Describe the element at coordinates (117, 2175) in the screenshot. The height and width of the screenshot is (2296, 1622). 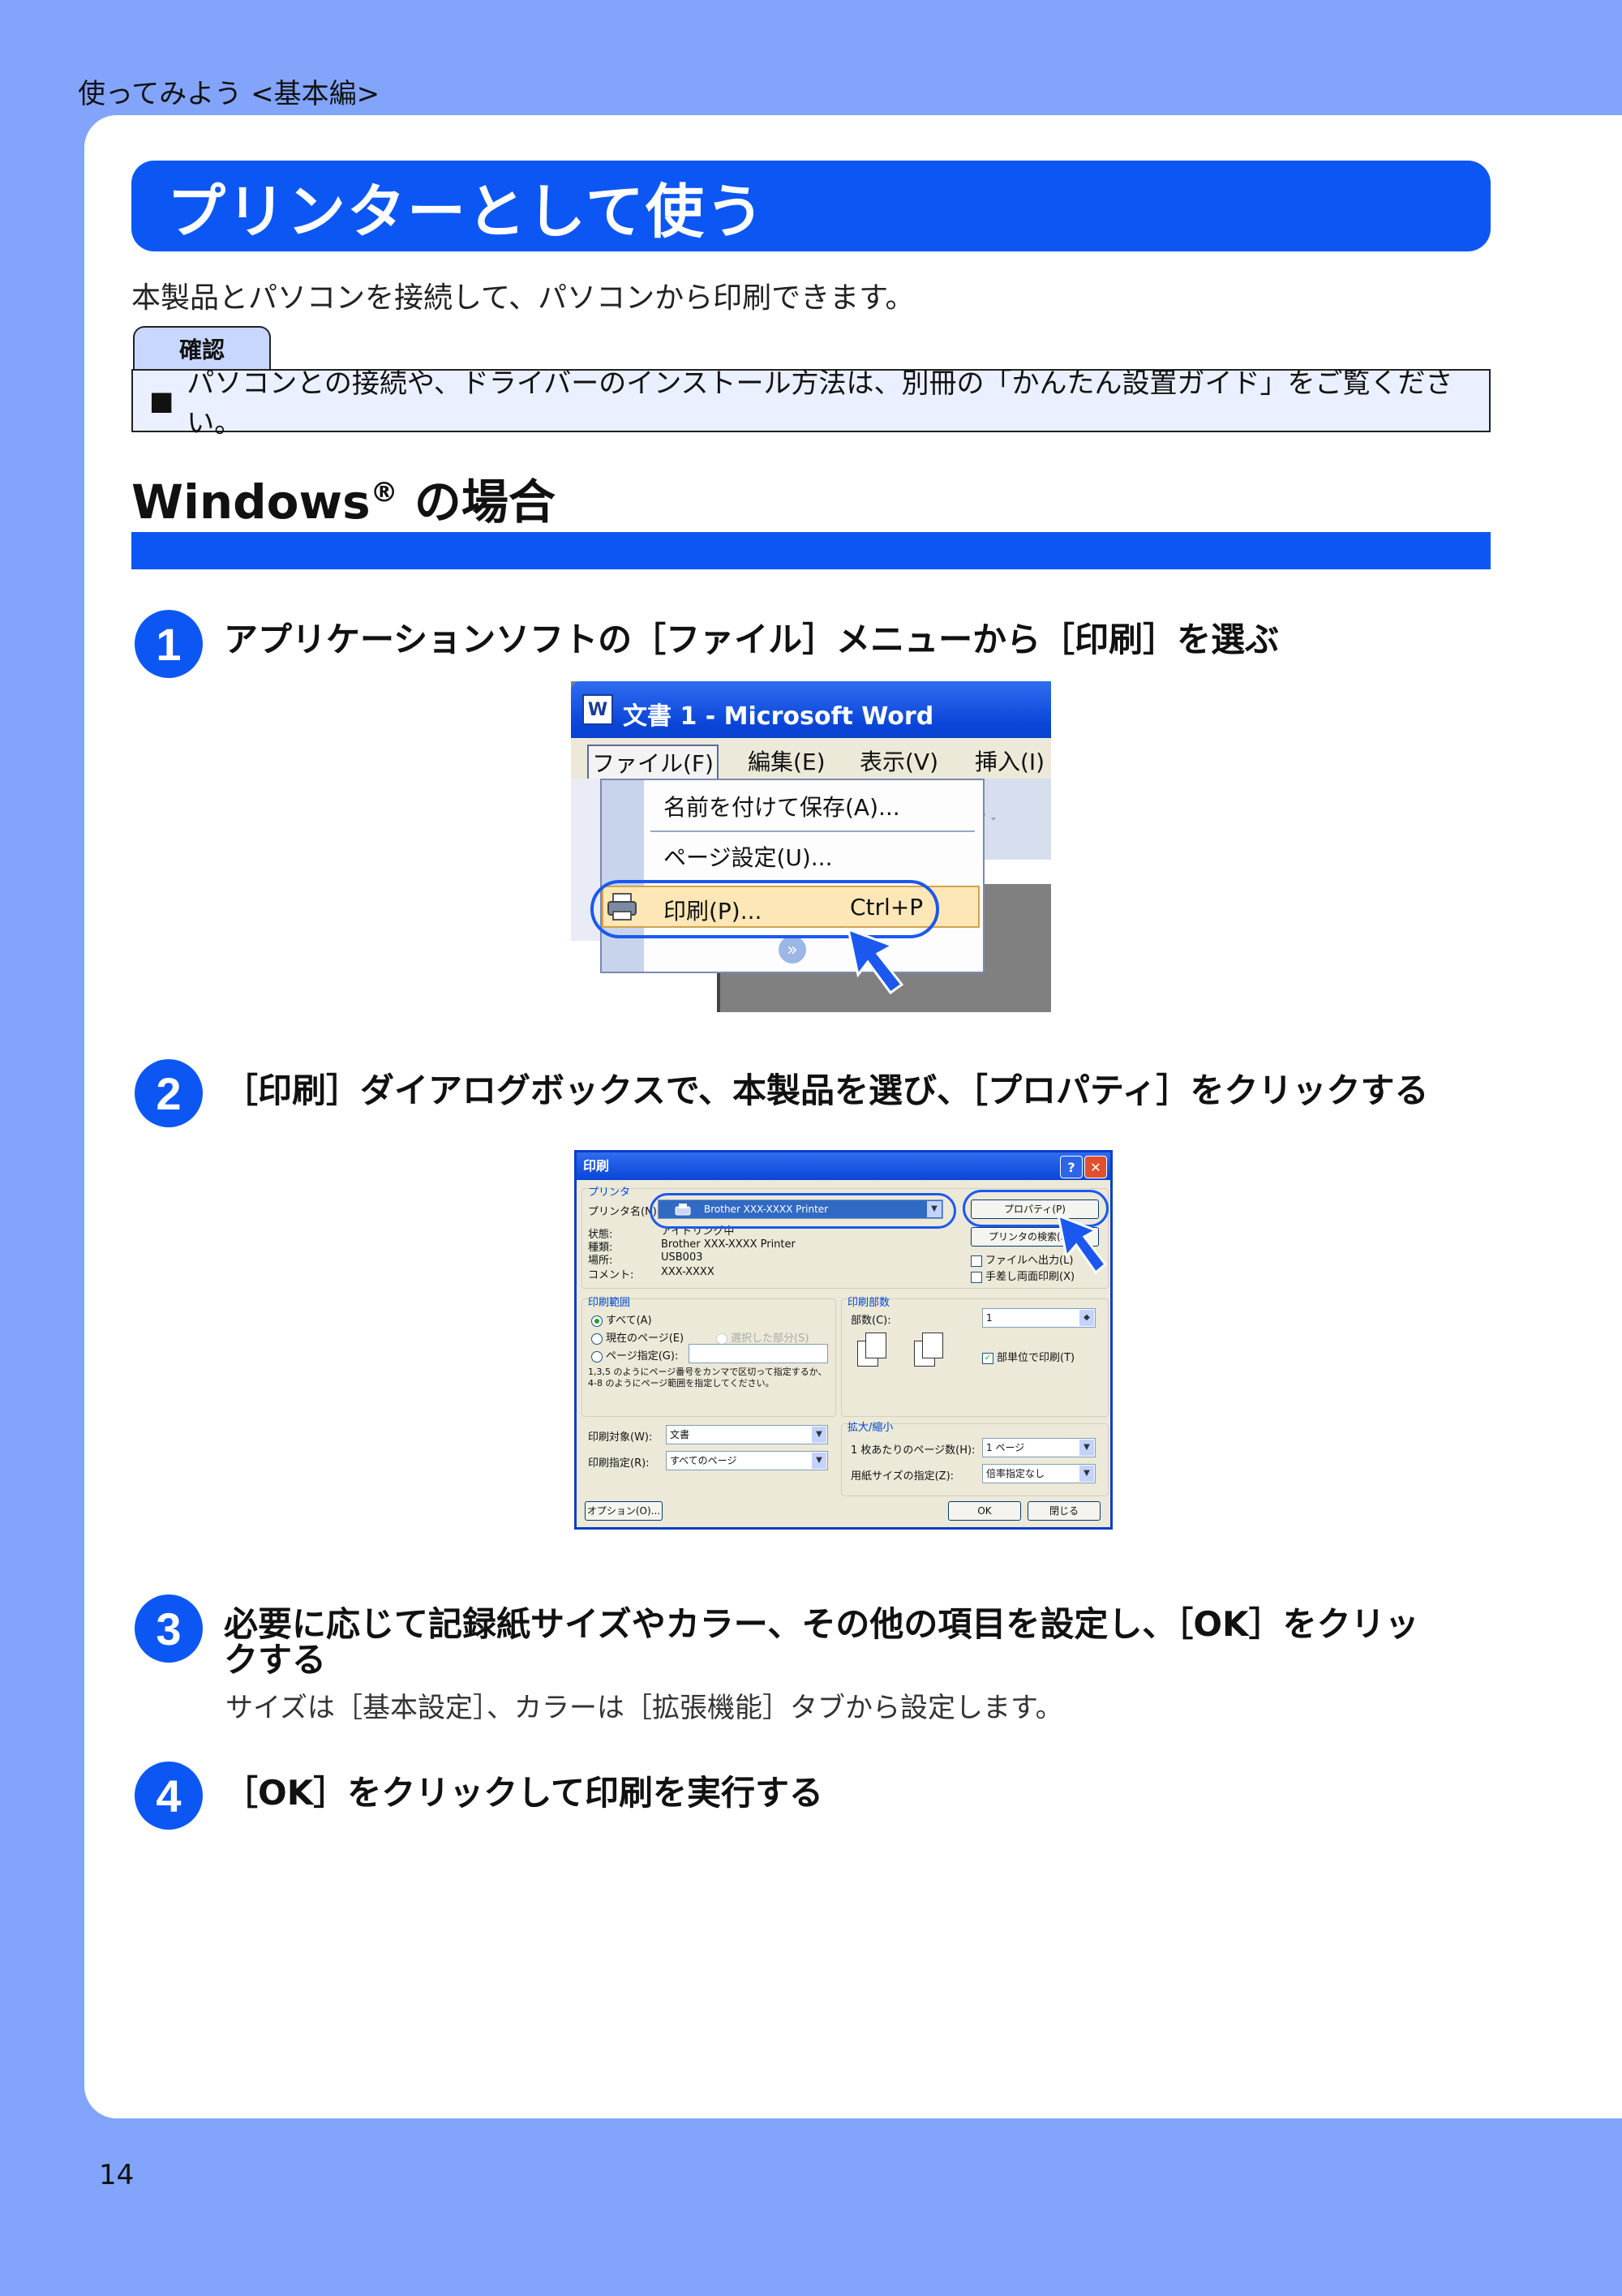
I see `page-number: 14` at that location.